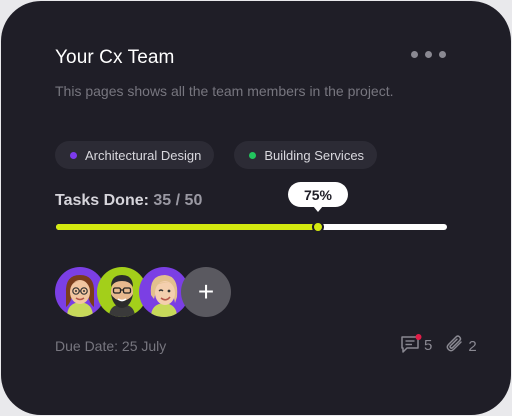 The width and height of the screenshot is (512, 416). What do you see at coordinates (418, 337) in the screenshot?
I see `notification-badge` at bounding box center [418, 337].